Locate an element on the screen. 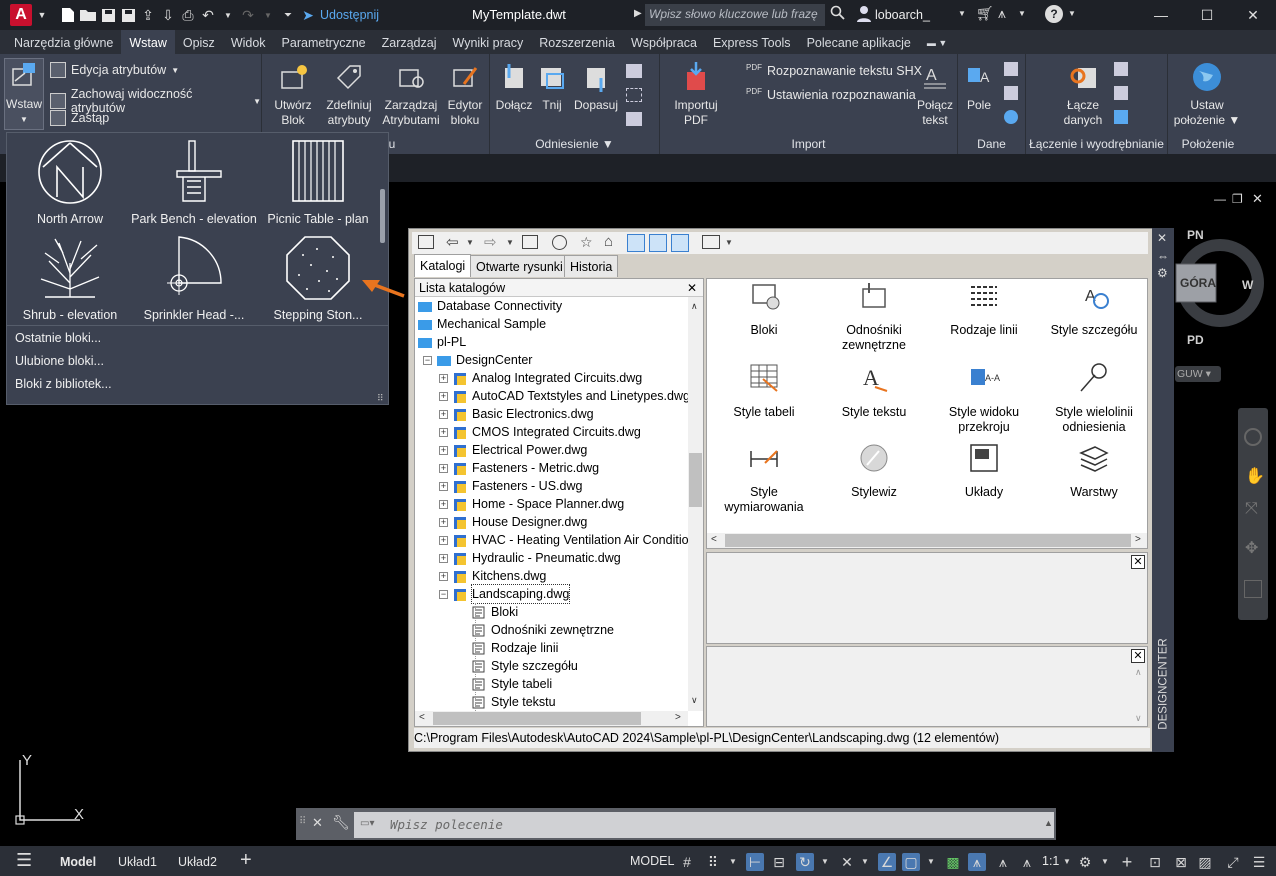 The image size is (1276, 876). command-grip-icon: ⠿ is located at coordinates (302, 821).